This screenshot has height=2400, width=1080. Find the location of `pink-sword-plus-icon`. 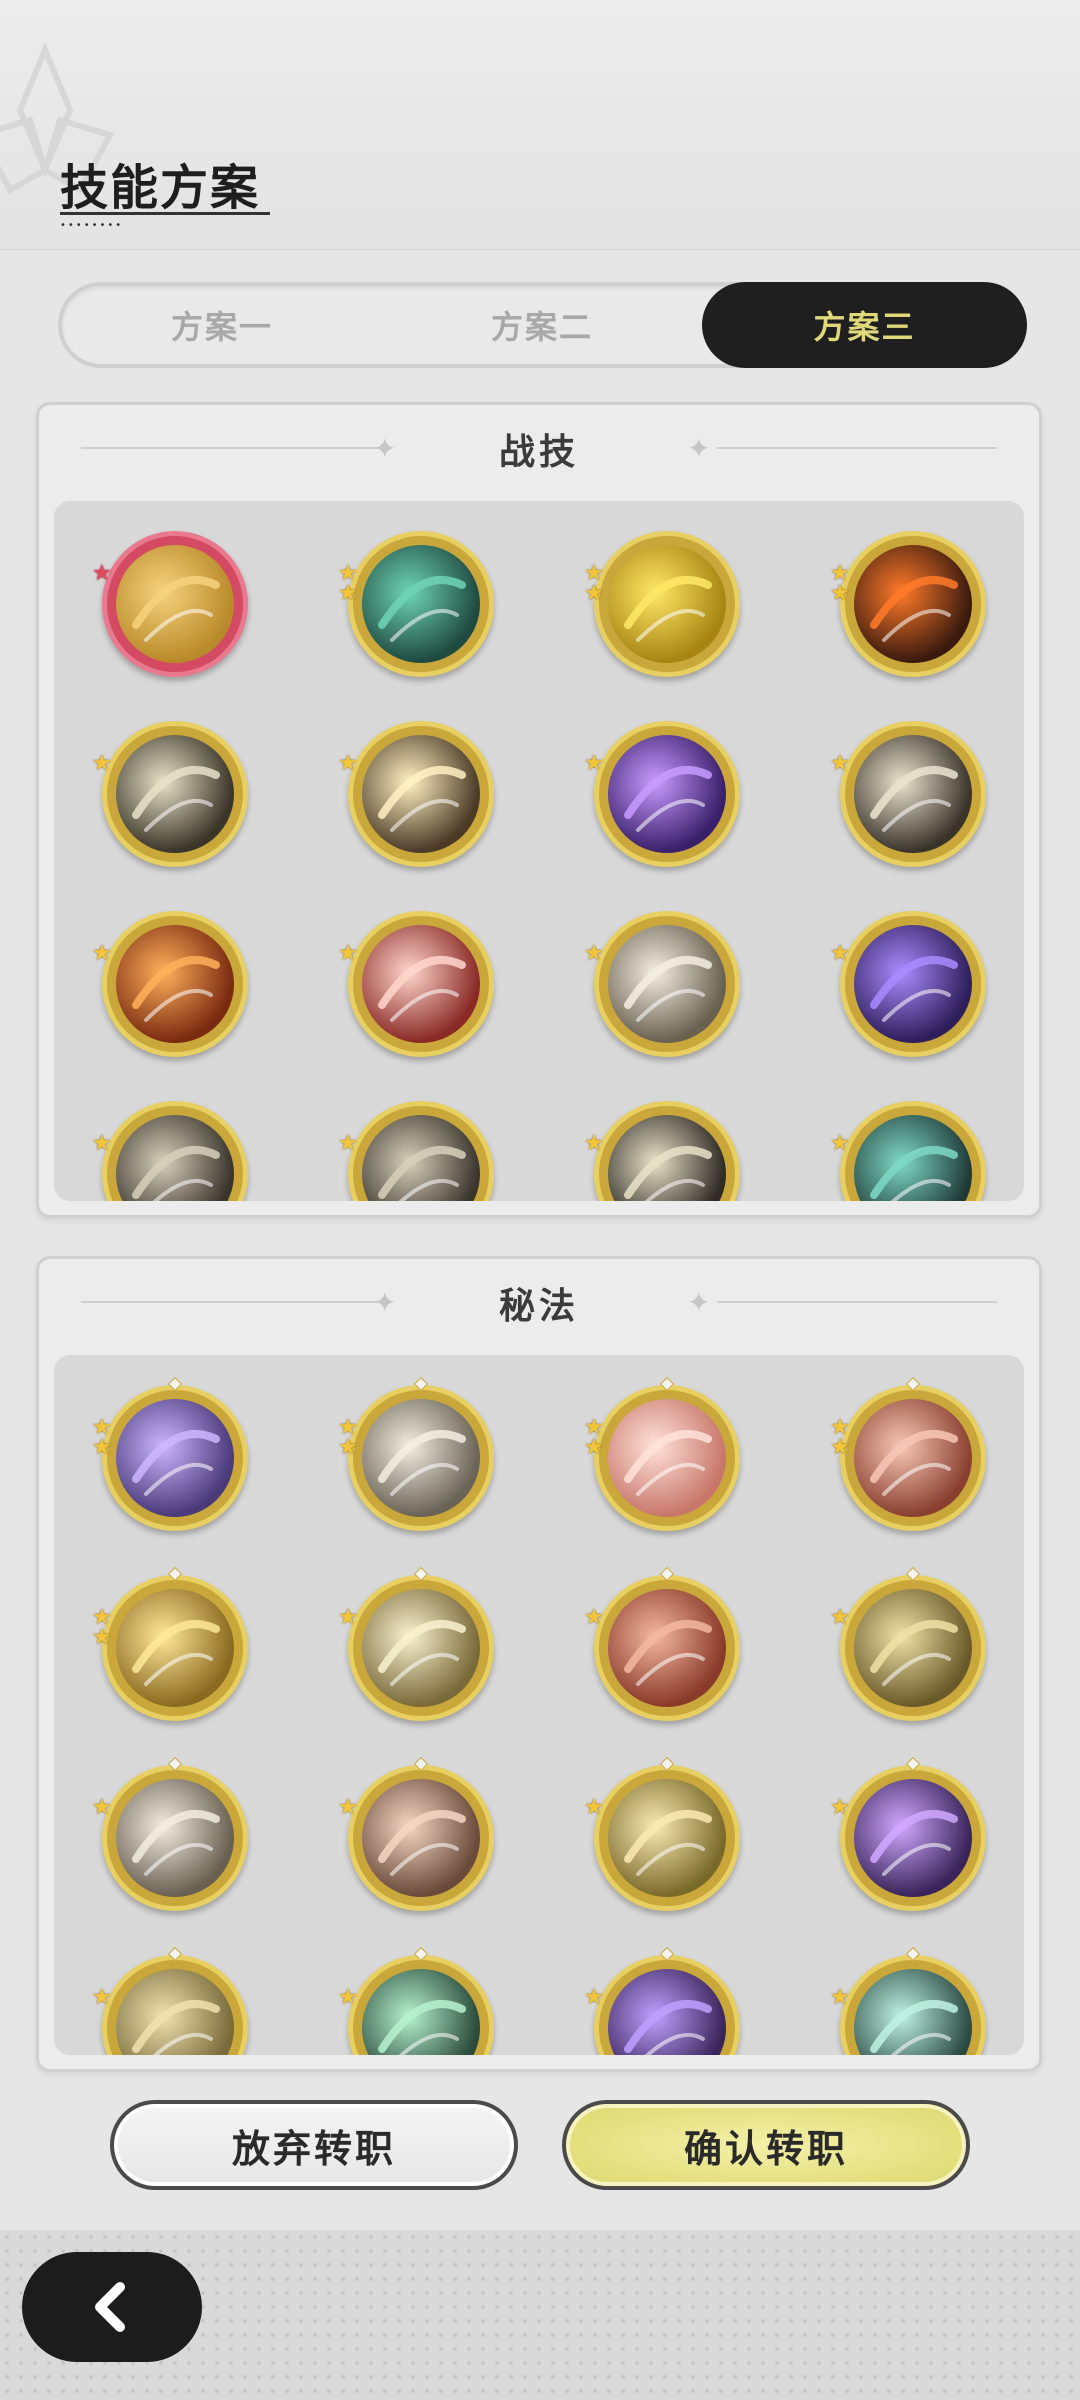

pink-sword-plus-icon is located at coordinates (667, 1458).